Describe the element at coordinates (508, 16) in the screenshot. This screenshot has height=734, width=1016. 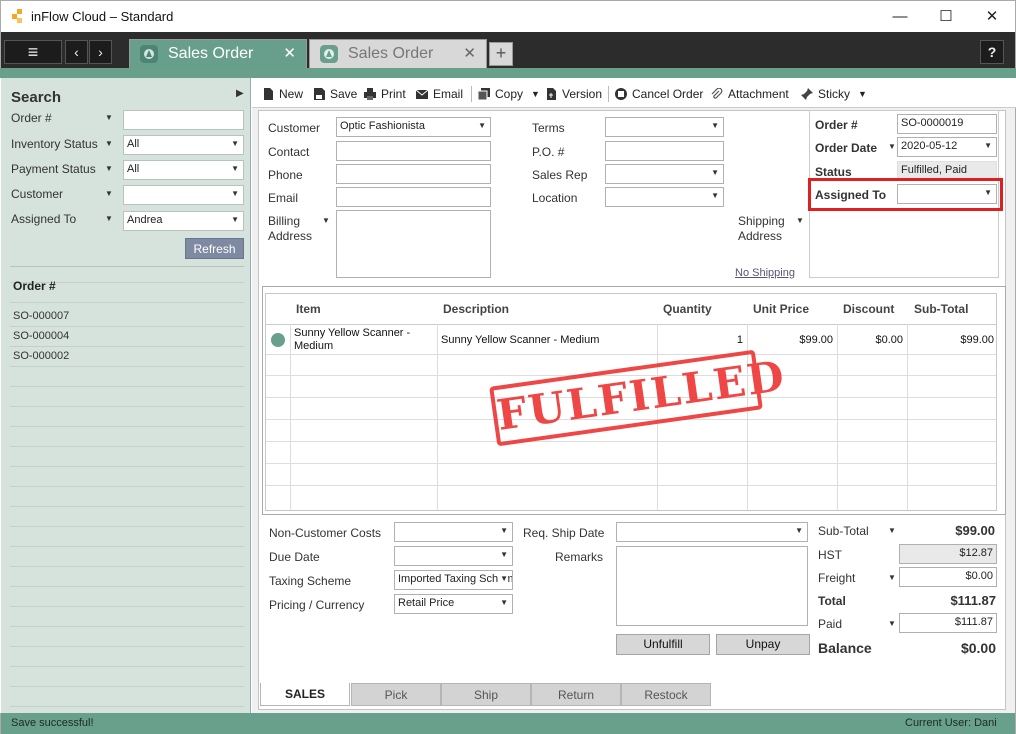
I see `title-bar: inFlow Cloud – Standard — ☐ ✕` at that location.